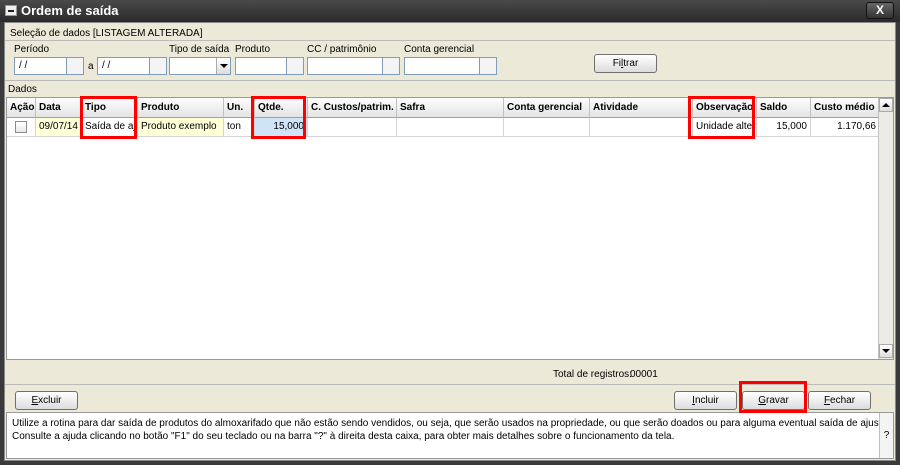 The width and height of the screenshot is (900, 465). Describe the element at coordinates (488, 66) in the screenshot. I see `conta-search-button` at that location.